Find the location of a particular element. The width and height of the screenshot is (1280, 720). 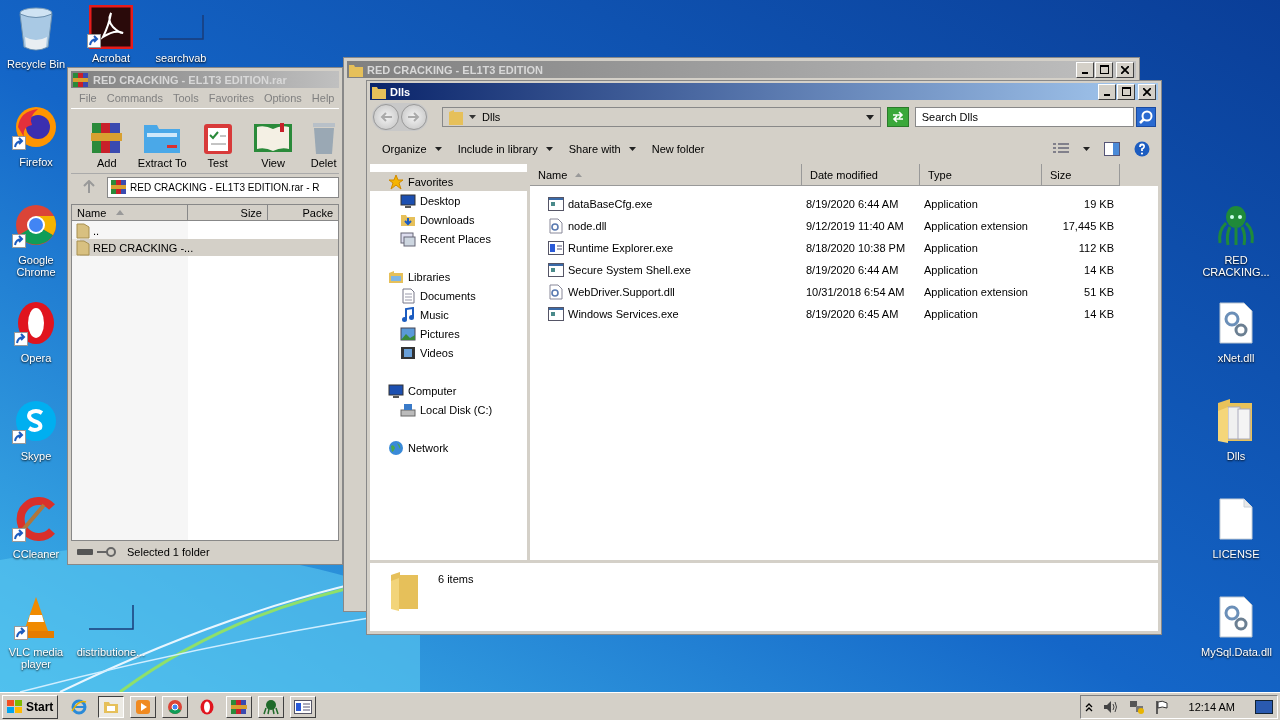

left-arrow-icon is located at coordinates (386, 117).